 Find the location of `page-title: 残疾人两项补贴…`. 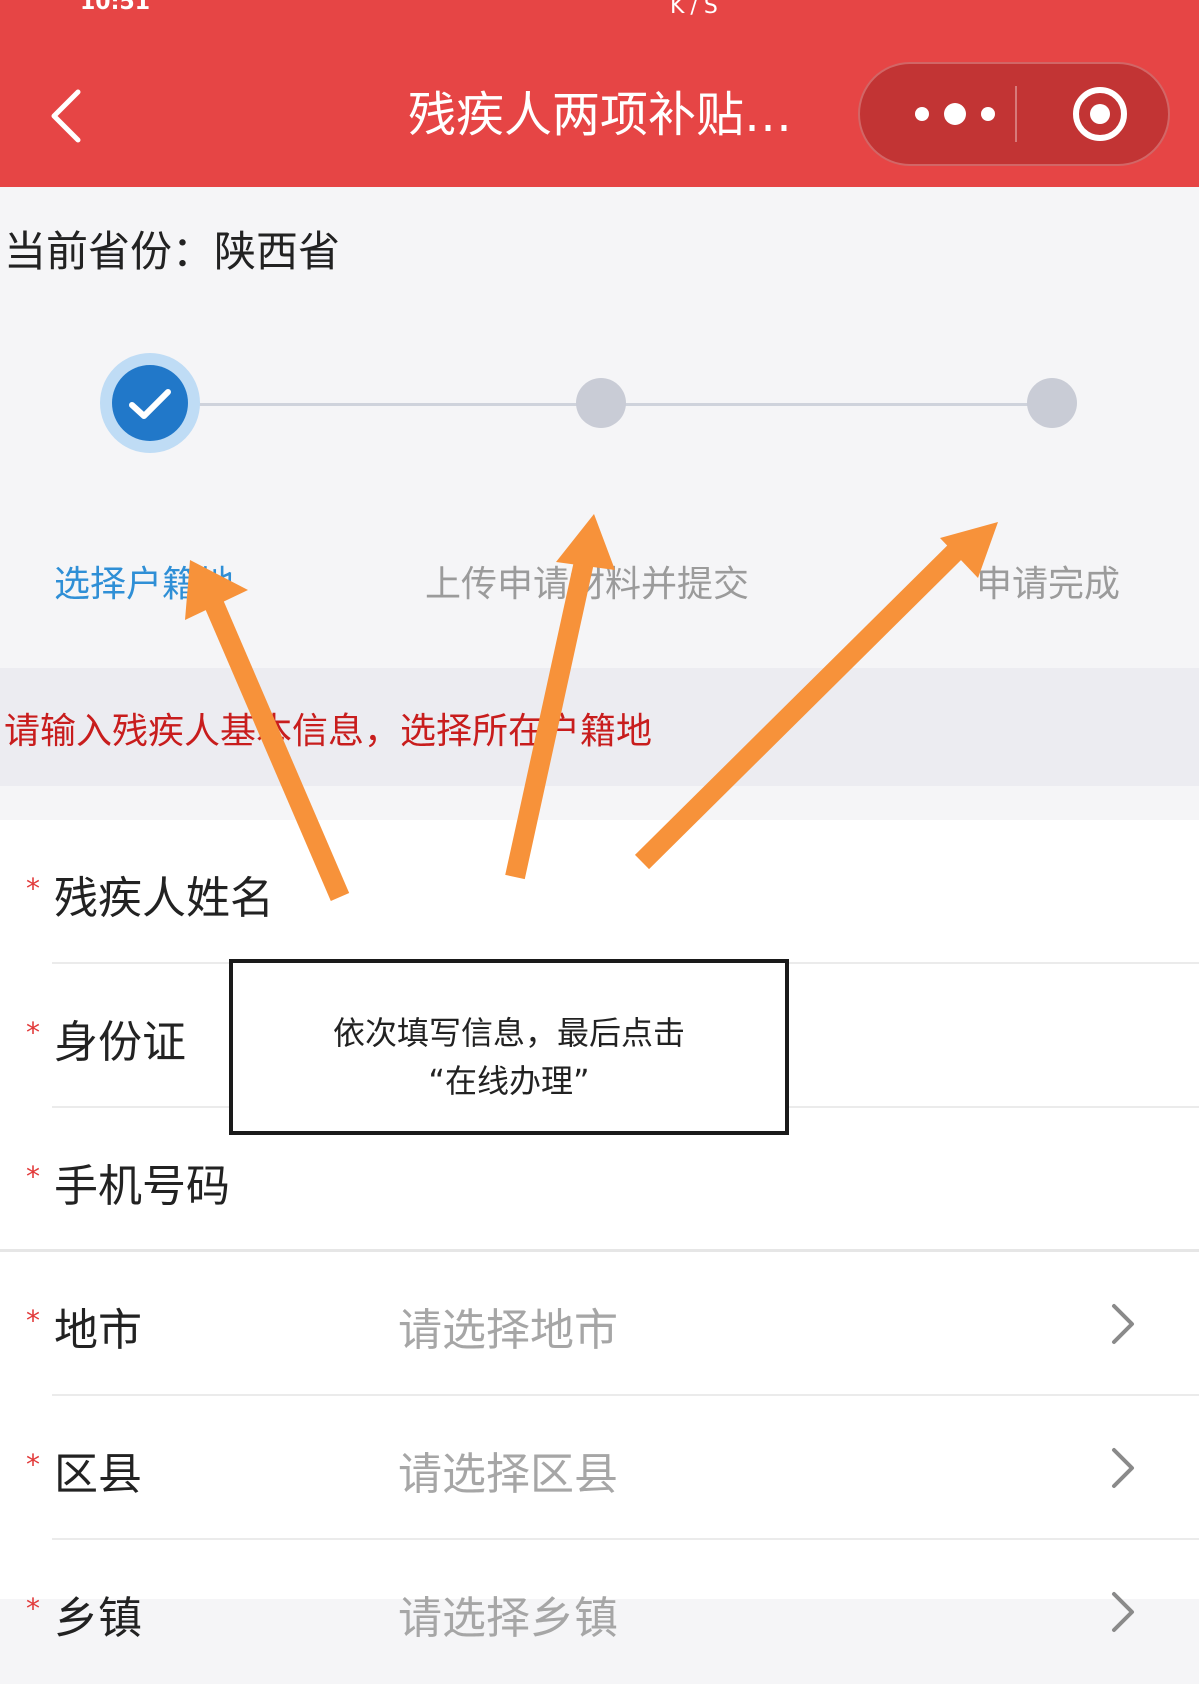

page-title: 残疾人两项补贴… is located at coordinates (599, 115).